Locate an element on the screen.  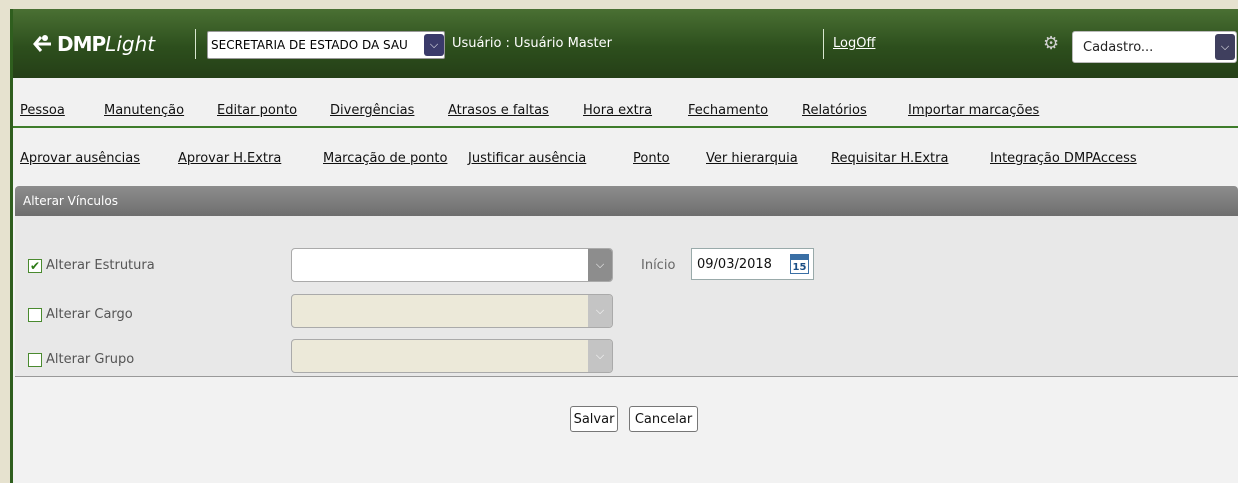
alterar-cargo-label: Alterar Cargo is located at coordinates (89, 314).